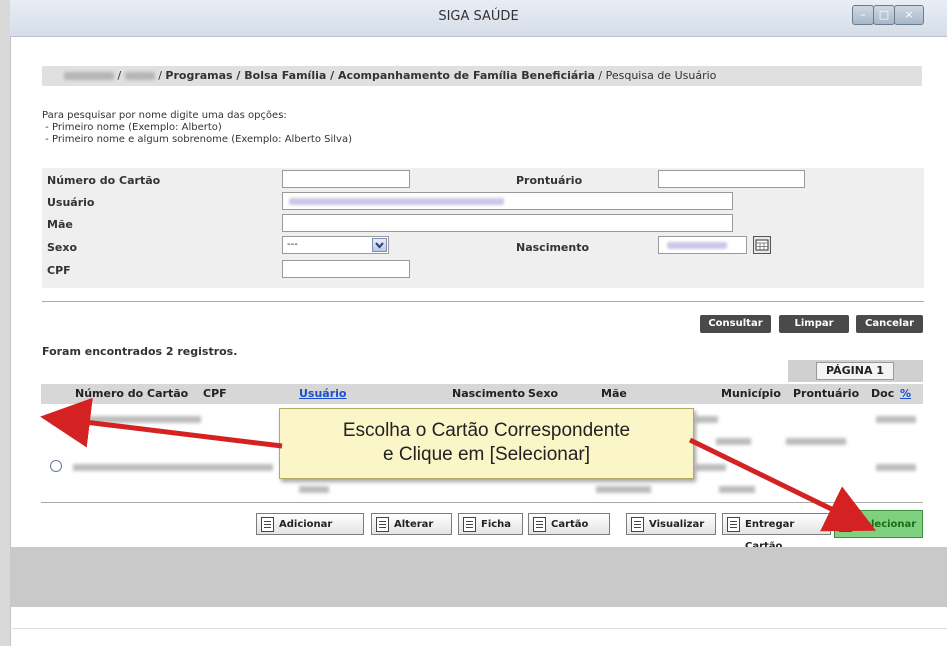 This screenshot has width=947, height=646. I want to click on arrow-to-radio, so click(161, 423).